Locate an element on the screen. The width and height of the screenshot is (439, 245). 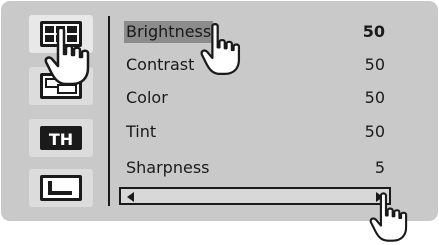
sidebar-item-tint: TH is located at coordinates (61, 138).